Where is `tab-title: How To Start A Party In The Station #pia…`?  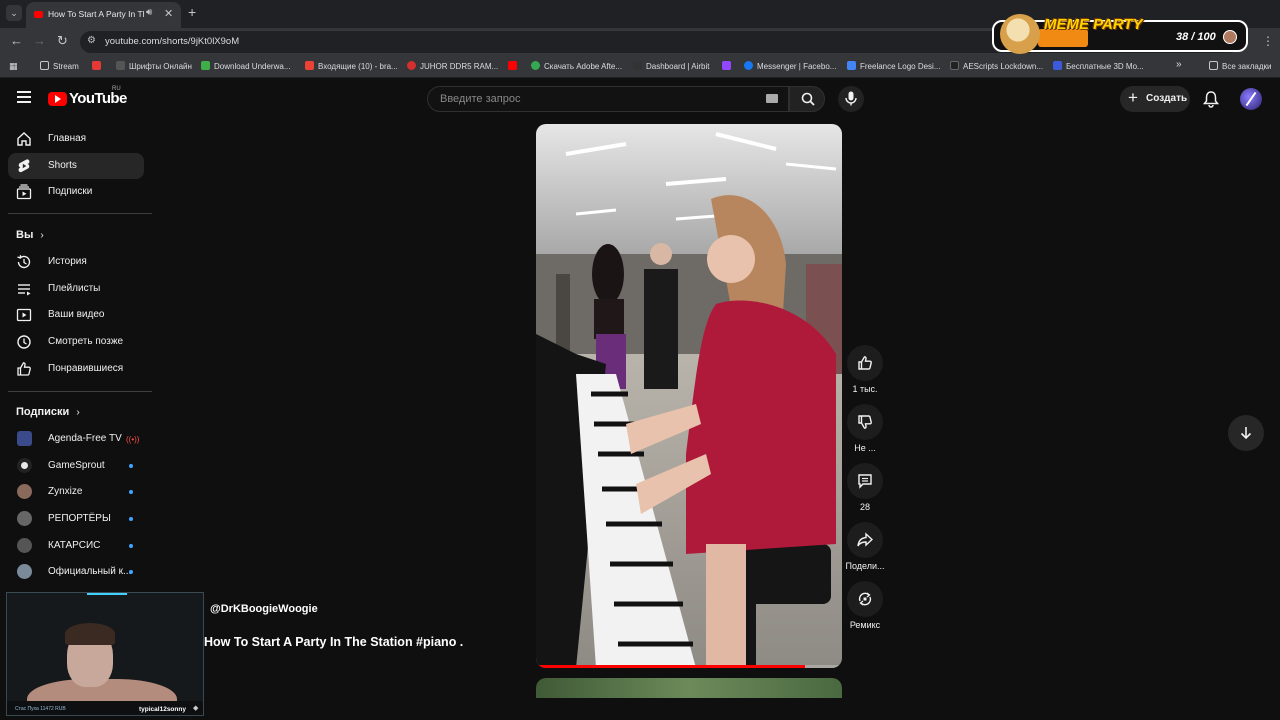
tab-title: How To Start A Party In The Station #pia… is located at coordinates (96, 14).